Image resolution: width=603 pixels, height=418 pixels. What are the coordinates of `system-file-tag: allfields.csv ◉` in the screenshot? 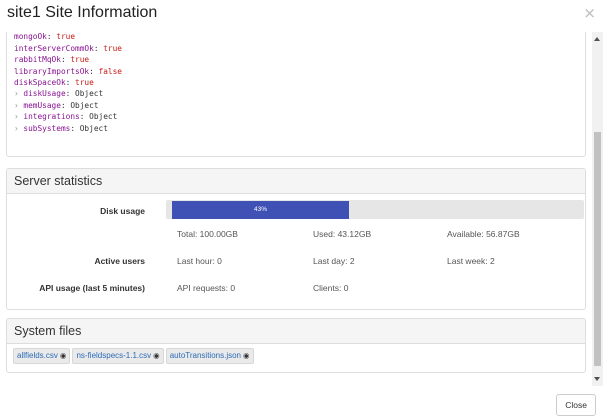 It's located at (42, 356).